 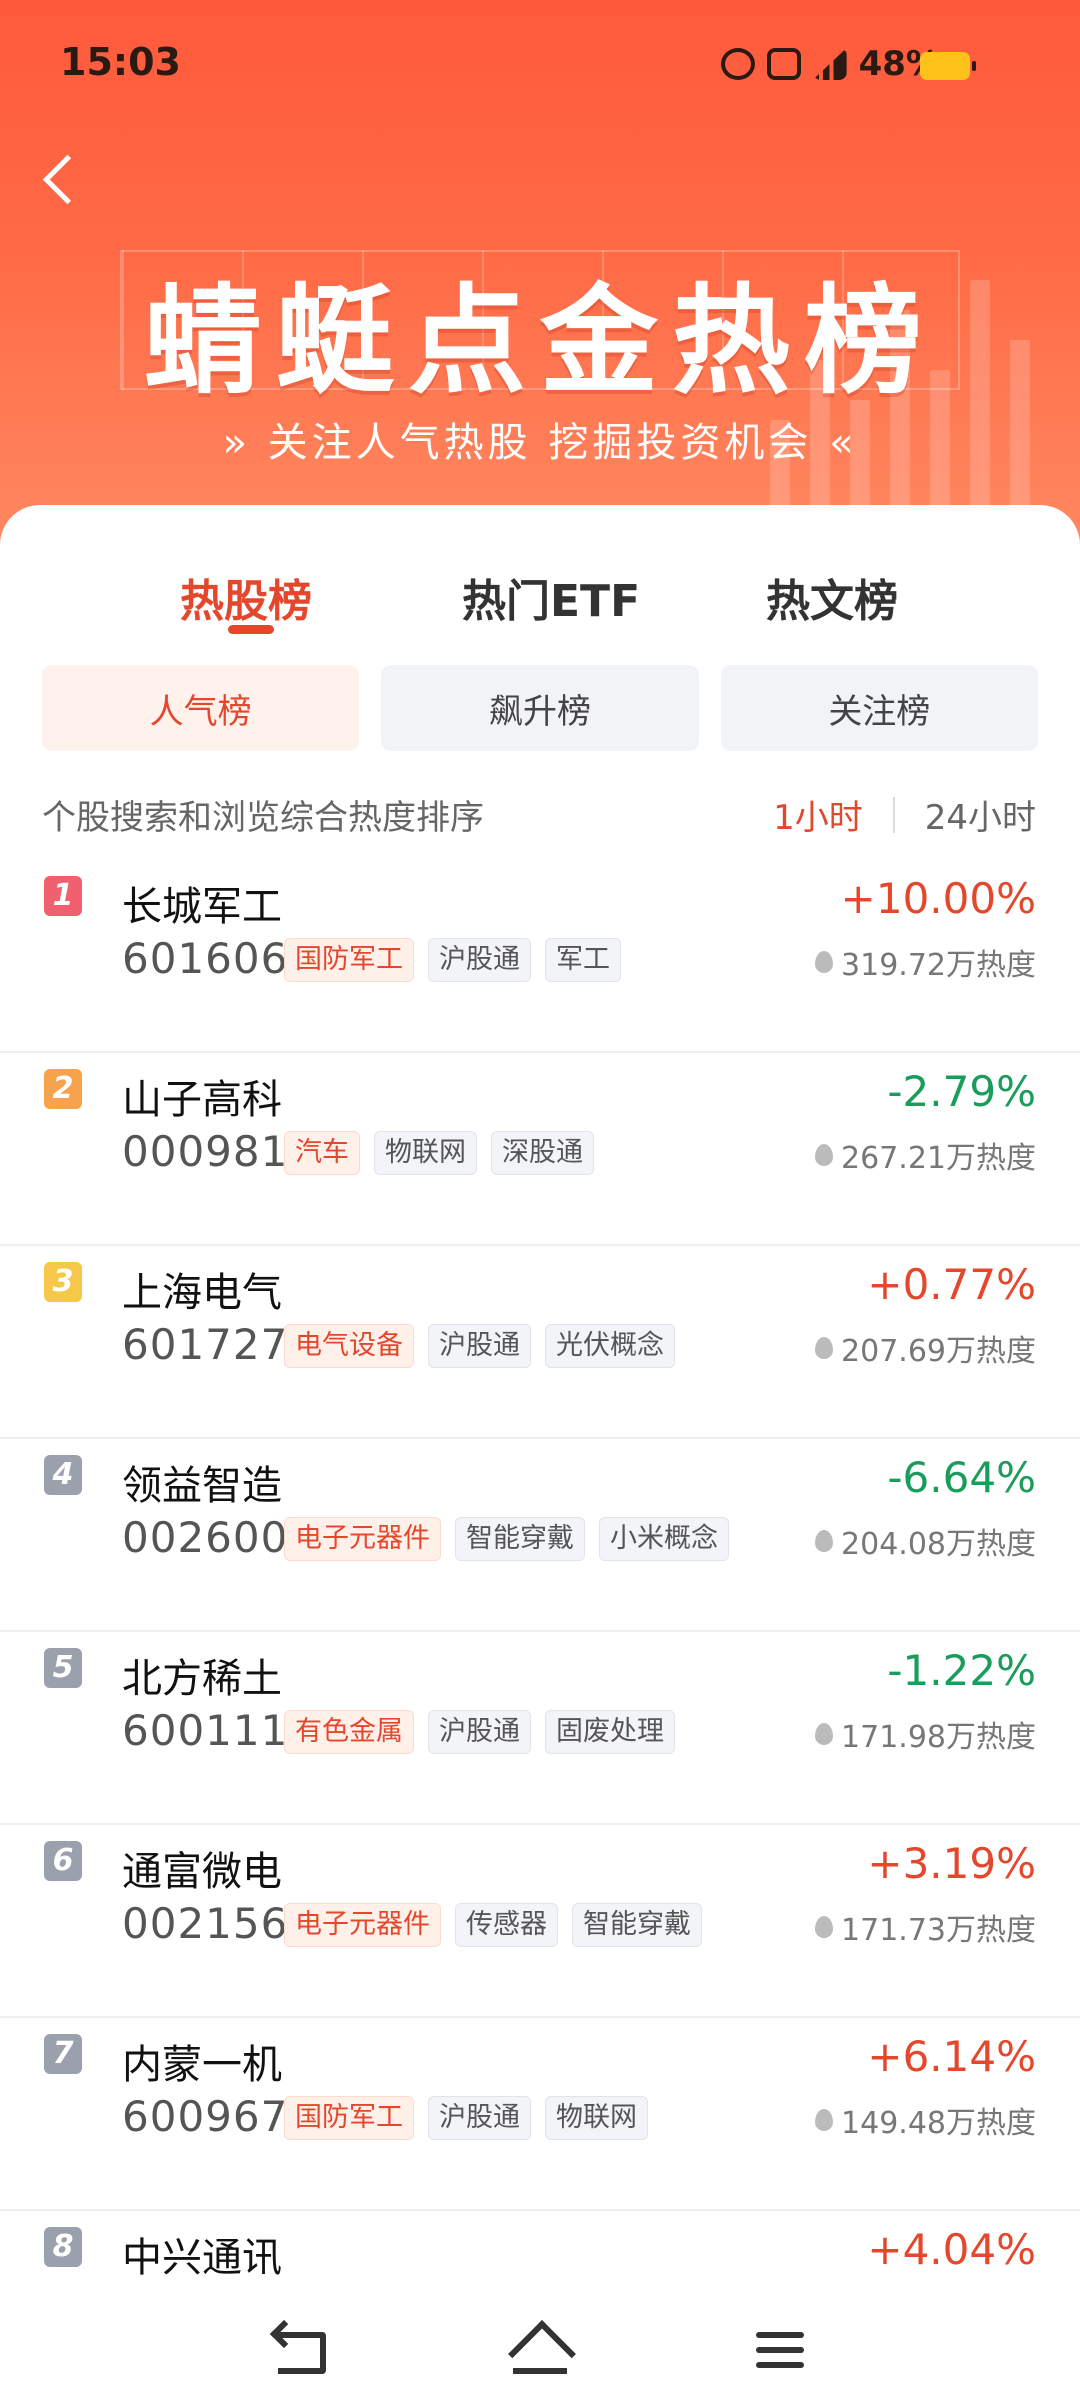 What do you see at coordinates (205, 2116) in the screenshot?
I see `stock-code: 600967` at bounding box center [205, 2116].